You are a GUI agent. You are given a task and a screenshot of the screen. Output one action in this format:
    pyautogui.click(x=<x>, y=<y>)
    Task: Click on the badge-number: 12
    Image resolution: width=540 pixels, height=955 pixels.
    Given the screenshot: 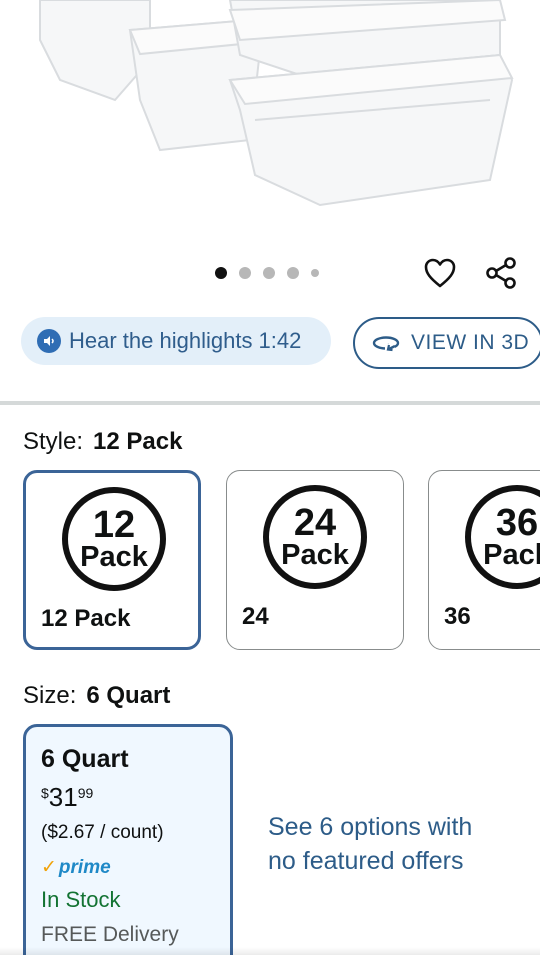 What is the action you would take?
    pyautogui.click(x=114, y=525)
    